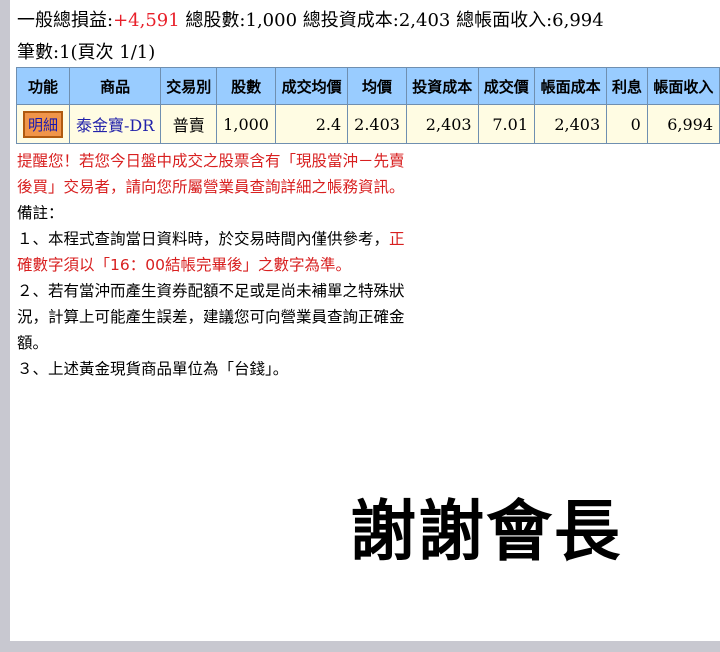 The image size is (720, 652). I want to click on cell-deal-price: 7.01, so click(506, 124).